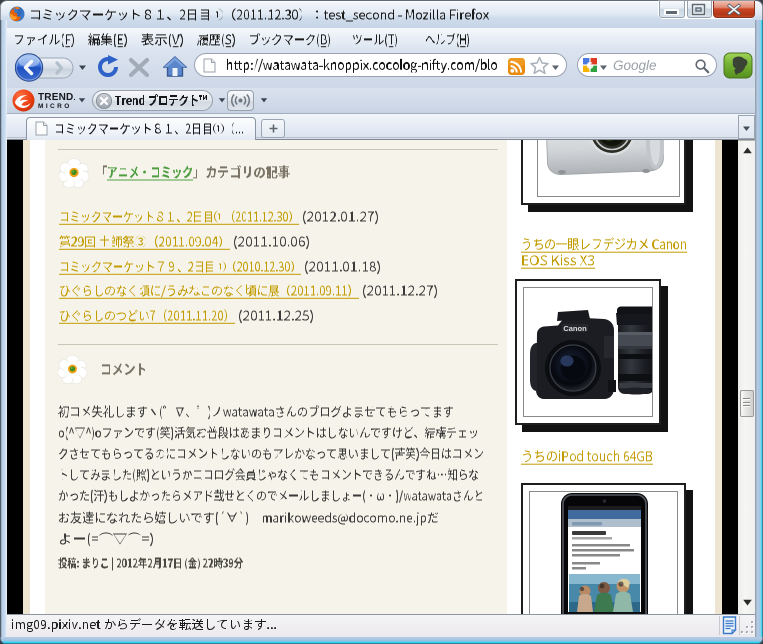 This screenshot has height=644, width=763. Describe the element at coordinates (575, 328) in the screenshot. I see `svg-text: Canon` at that location.